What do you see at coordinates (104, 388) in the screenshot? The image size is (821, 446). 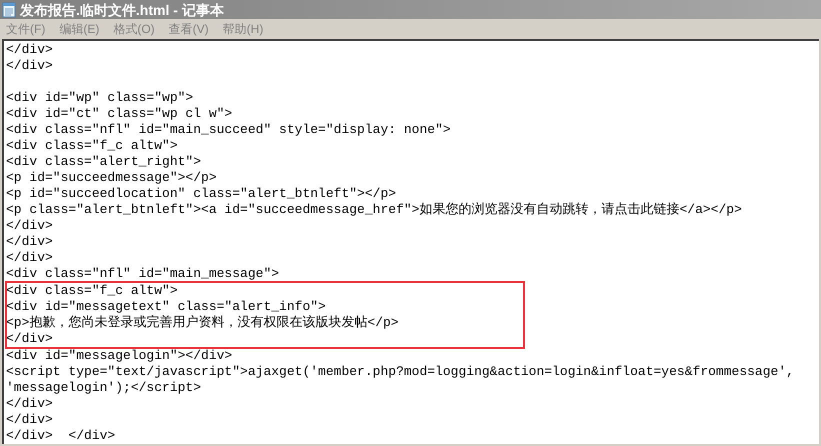 I see `code-line: 'messagelogin');</script>` at bounding box center [104, 388].